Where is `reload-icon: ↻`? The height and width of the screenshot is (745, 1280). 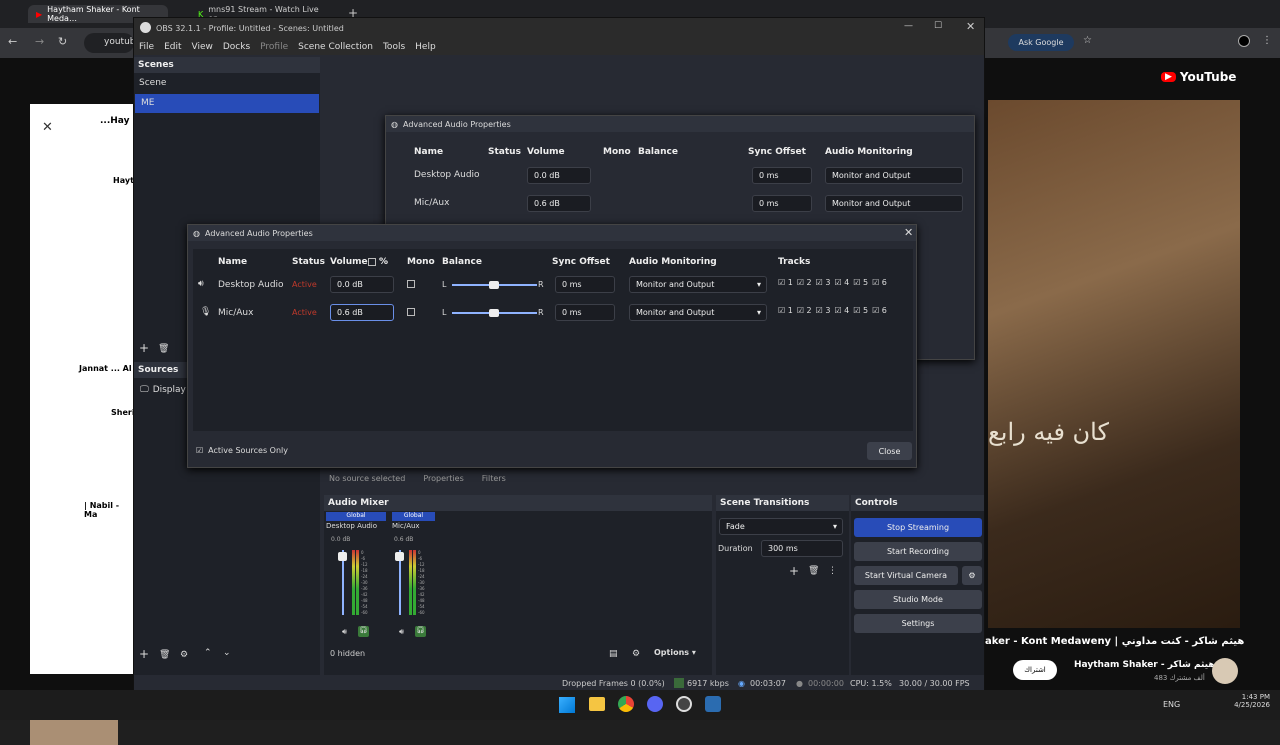 reload-icon: ↻ is located at coordinates (62, 41).